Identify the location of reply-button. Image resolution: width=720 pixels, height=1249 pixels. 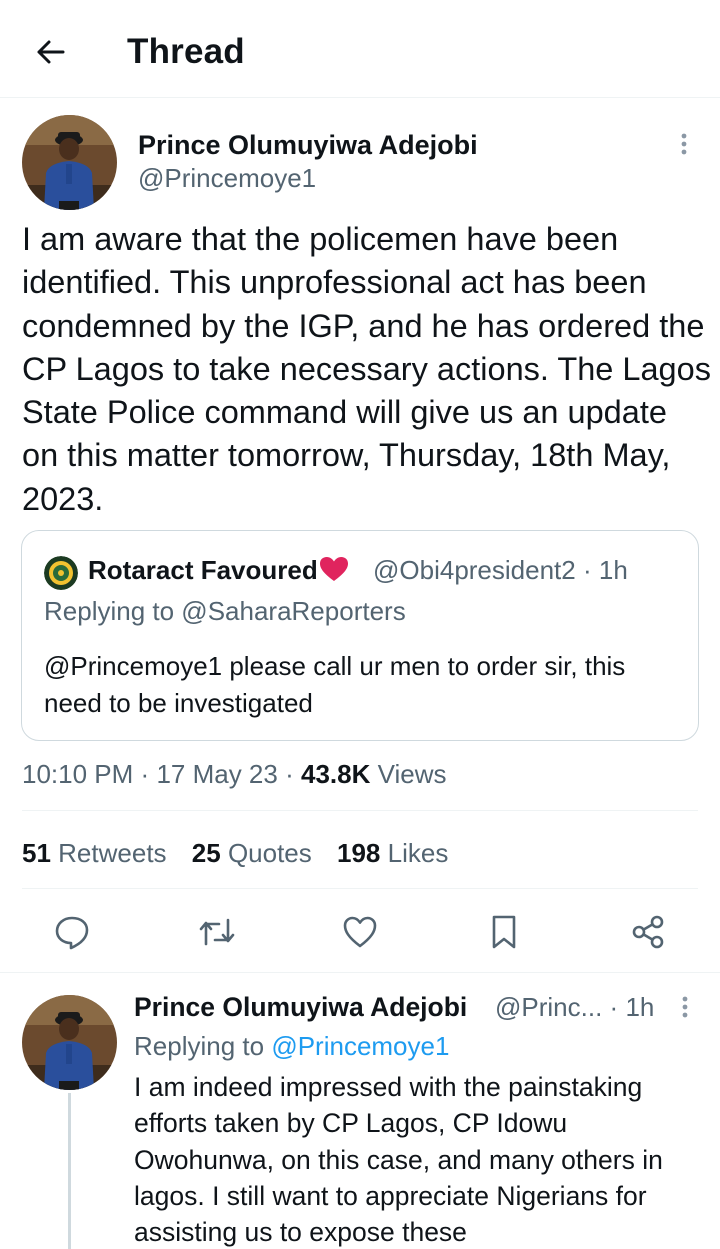
(72, 932).